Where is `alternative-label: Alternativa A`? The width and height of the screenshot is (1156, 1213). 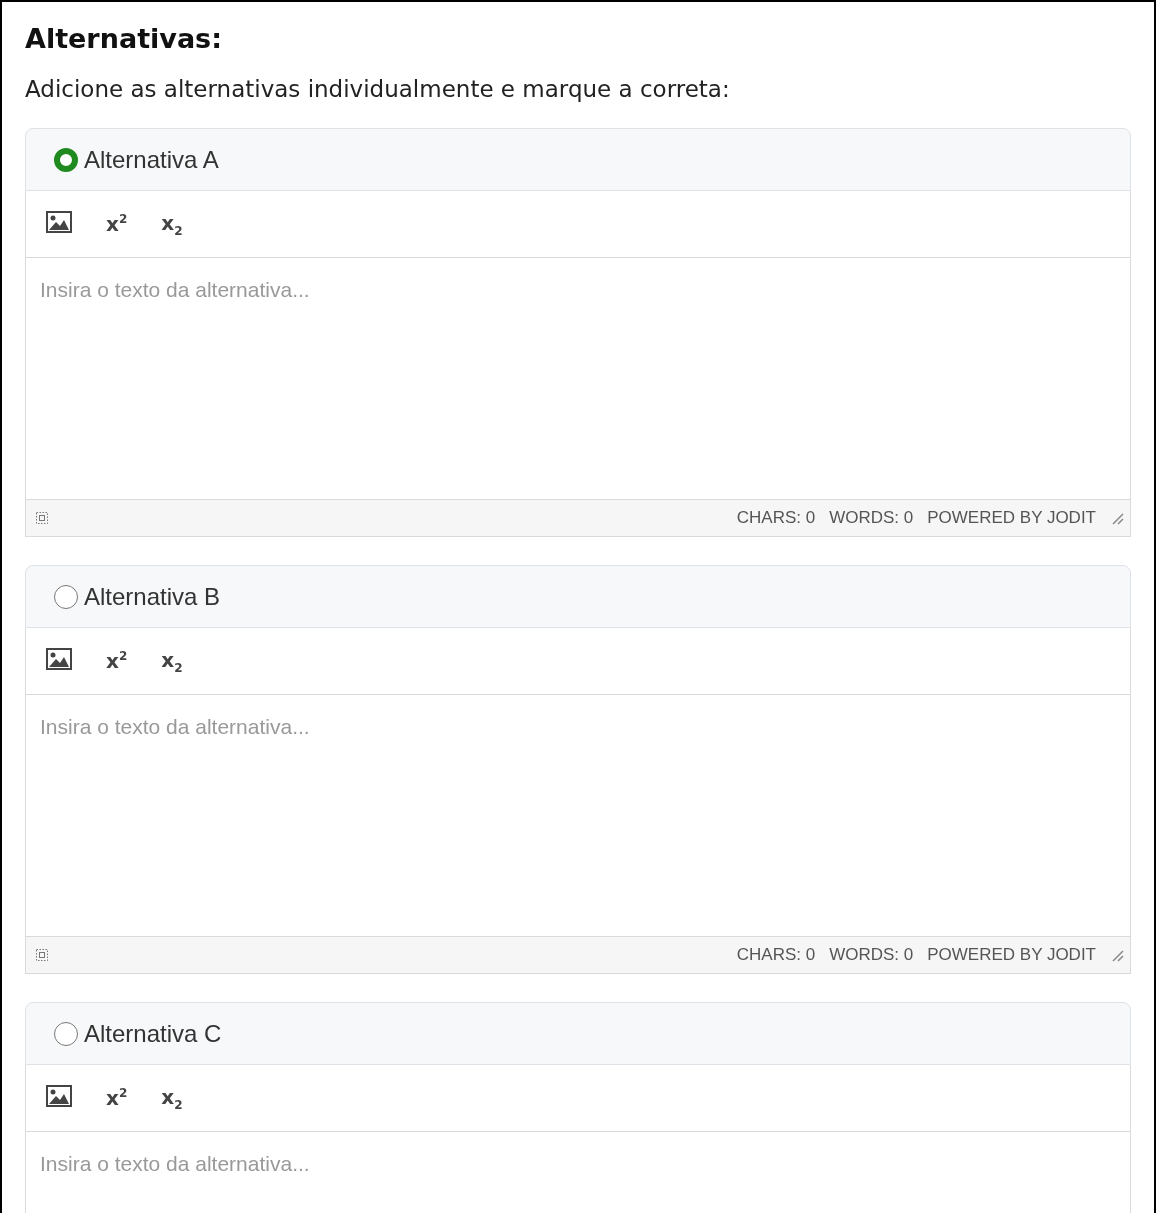
alternative-label: Alternativa A is located at coordinates (151, 159).